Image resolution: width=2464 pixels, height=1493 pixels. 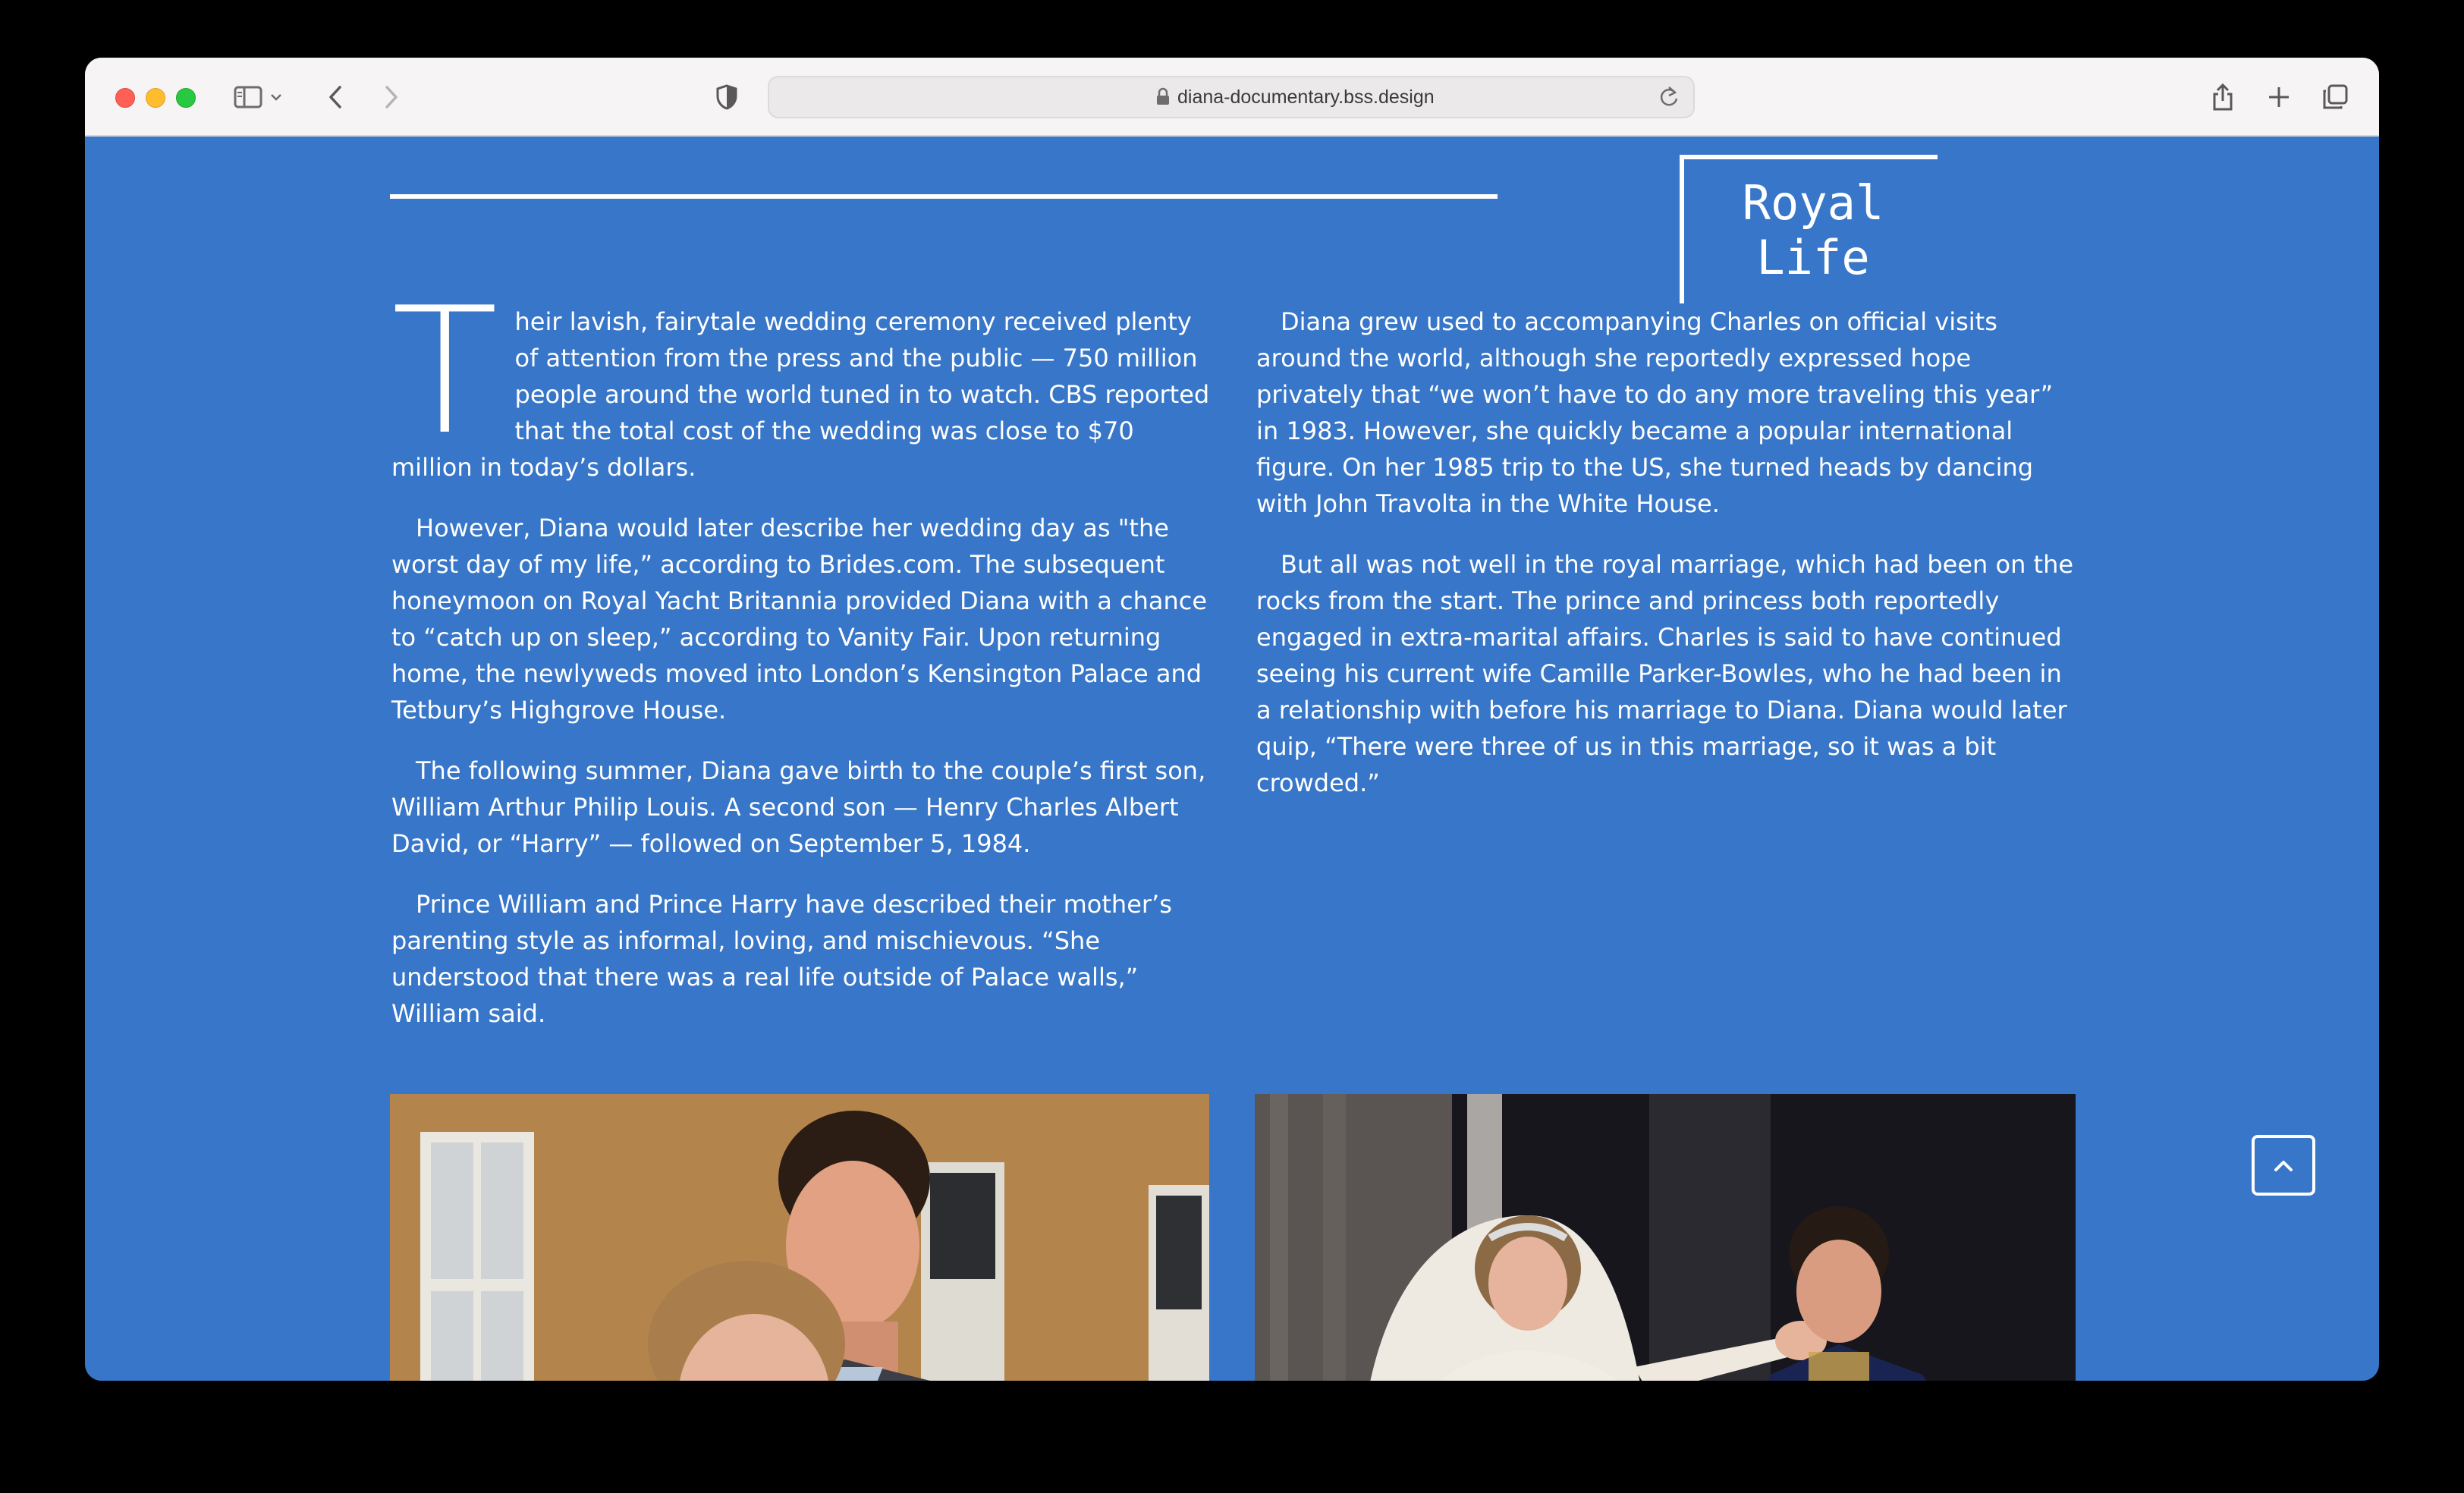 What do you see at coordinates (1813, 230) in the screenshot?
I see `section-title: Royal Life` at bounding box center [1813, 230].